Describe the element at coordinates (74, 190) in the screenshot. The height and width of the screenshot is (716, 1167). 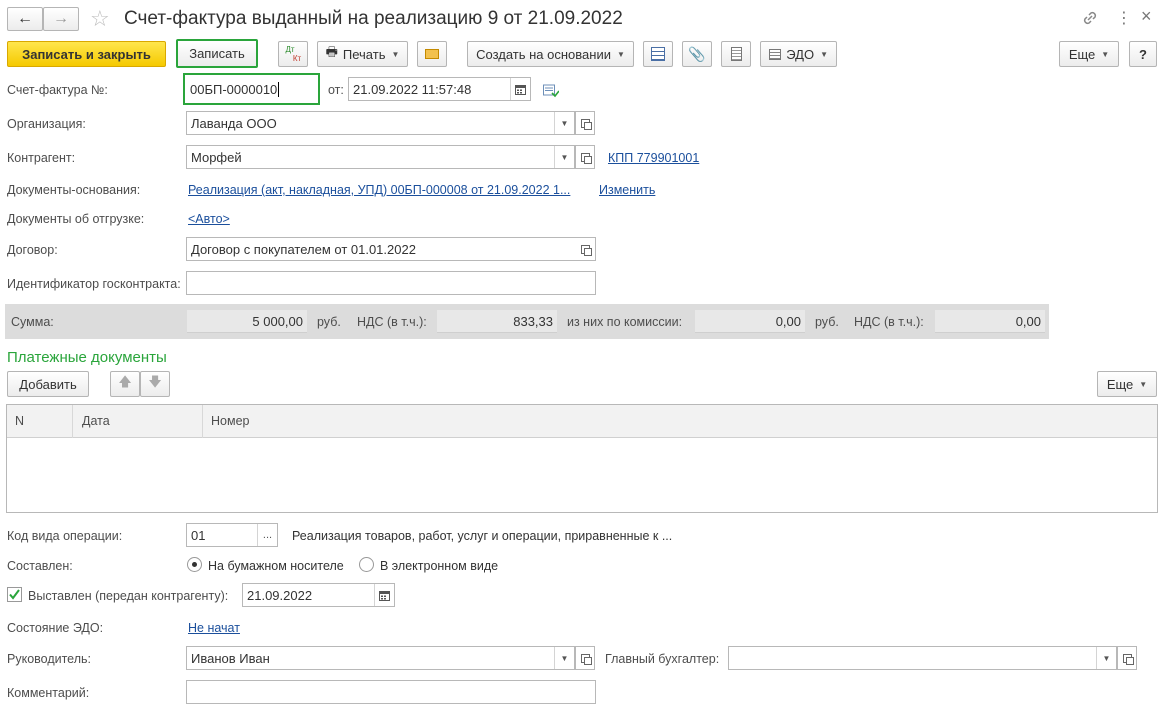
I see `basis-docs-label: Документы-основания:` at that location.